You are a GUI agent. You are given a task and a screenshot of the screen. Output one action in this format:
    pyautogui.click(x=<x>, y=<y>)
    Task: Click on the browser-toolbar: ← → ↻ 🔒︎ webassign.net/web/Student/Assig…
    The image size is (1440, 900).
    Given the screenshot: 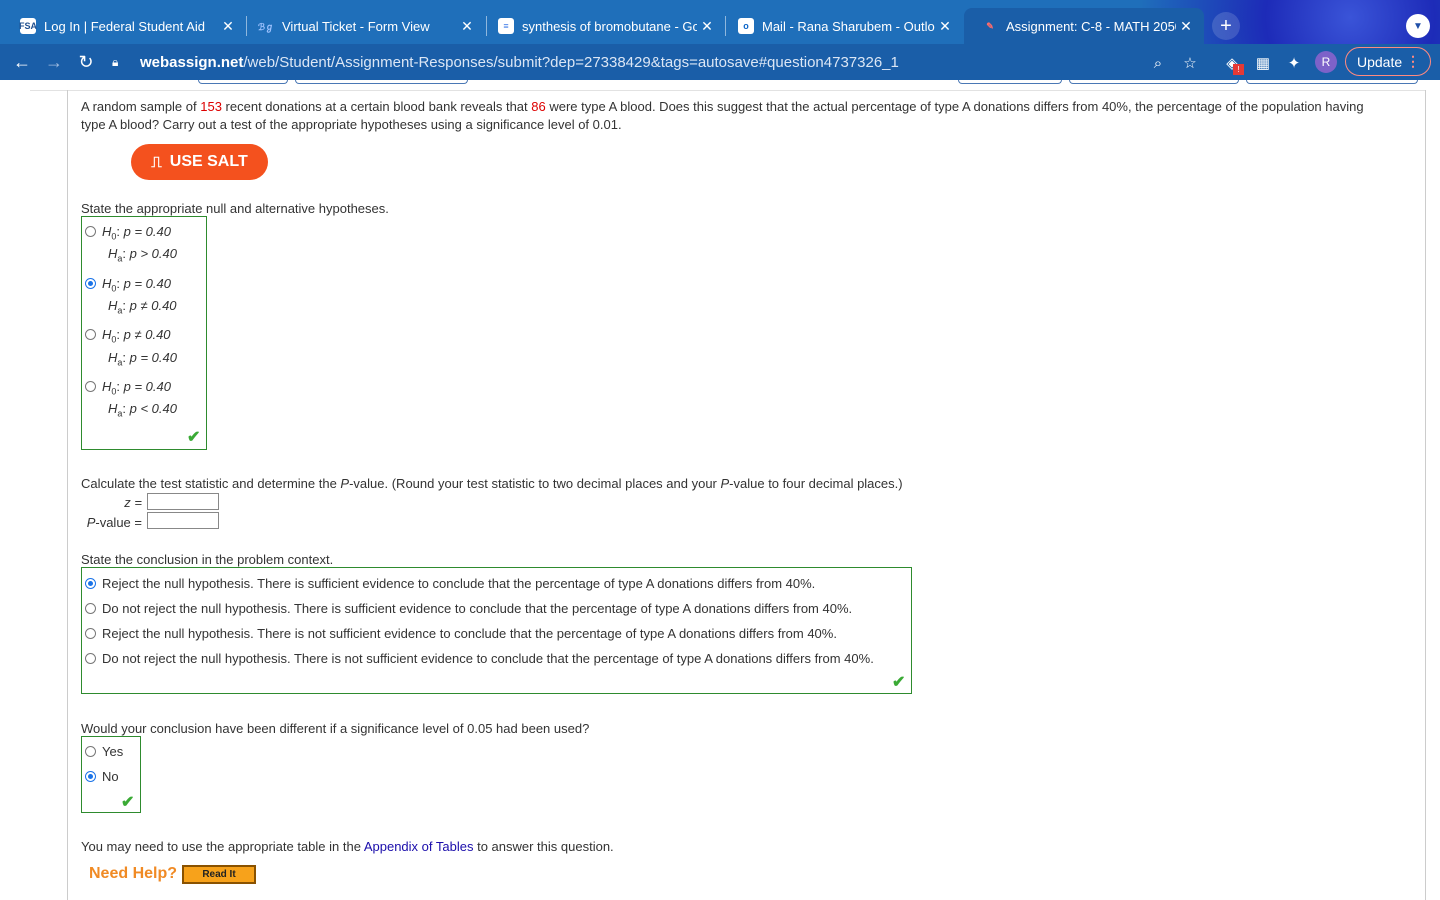 What is the action you would take?
    pyautogui.click(x=720, y=62)
    